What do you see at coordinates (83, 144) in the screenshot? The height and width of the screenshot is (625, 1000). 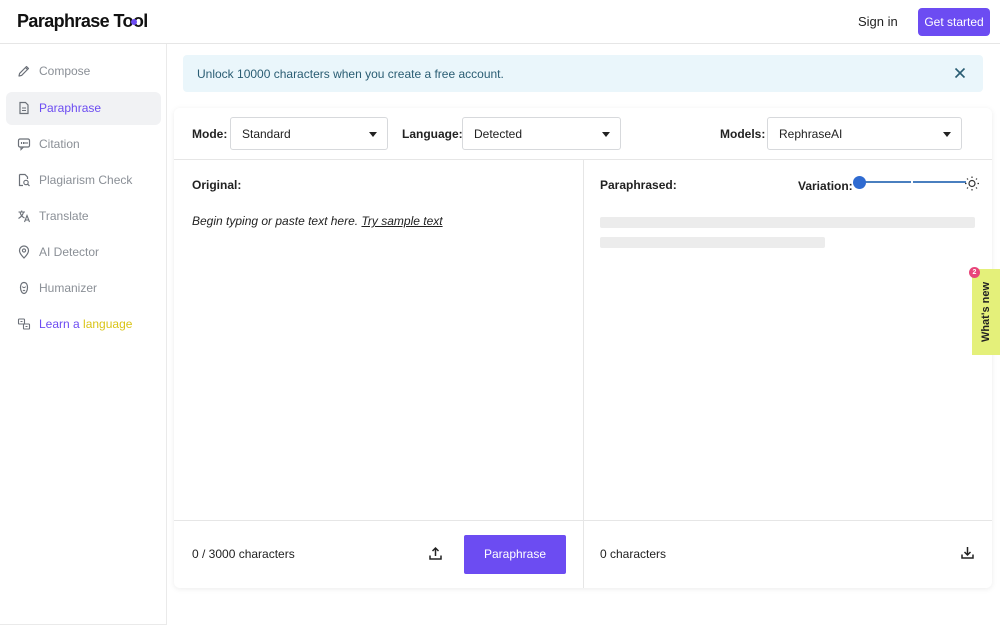 I see `sidebar-item-citation: Citation` at bounding box center [83, 144].